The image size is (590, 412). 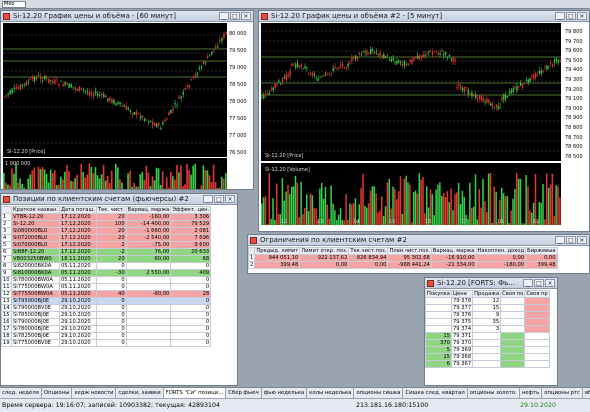 What do you see at coordinates (35, 210) in the screenshot?
I see `column-header: Краткое назван.` at bounding box center [35, 210].